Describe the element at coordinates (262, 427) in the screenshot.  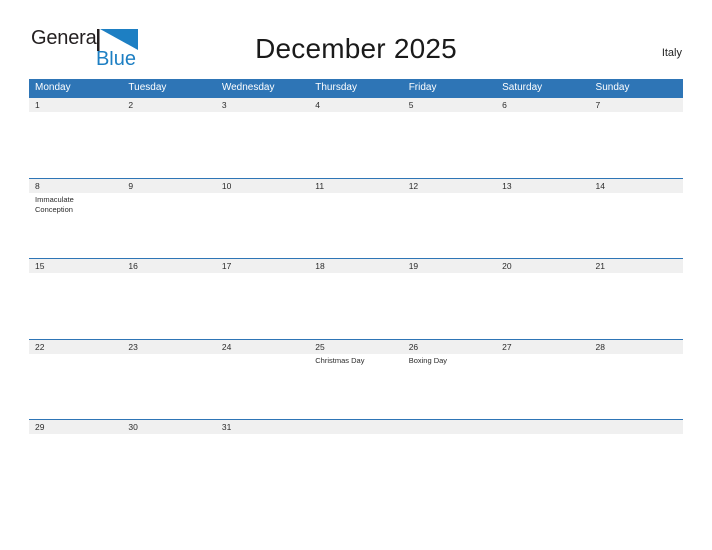
I see `day-number: 31` at that location.